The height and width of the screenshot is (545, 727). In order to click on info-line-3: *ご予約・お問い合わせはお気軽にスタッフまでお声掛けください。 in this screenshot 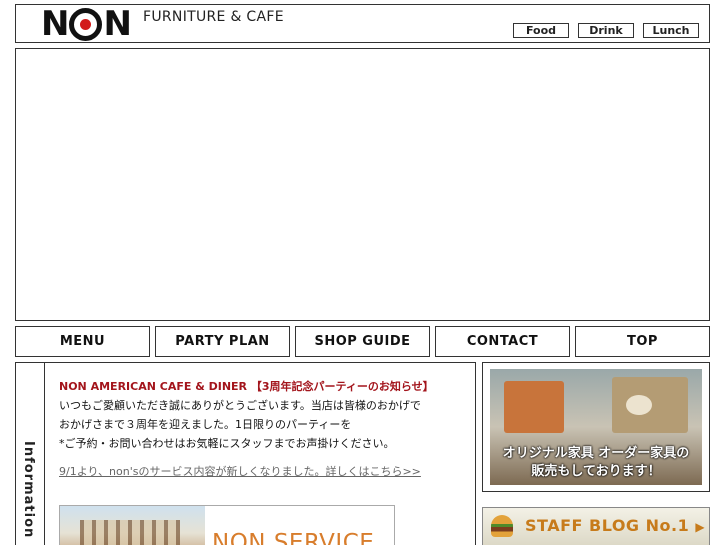, I will do `click(227, 443)`.